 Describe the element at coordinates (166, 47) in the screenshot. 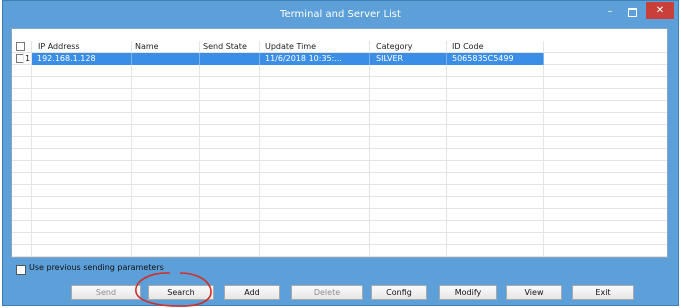

I see `column-header-name: Name` at that location.